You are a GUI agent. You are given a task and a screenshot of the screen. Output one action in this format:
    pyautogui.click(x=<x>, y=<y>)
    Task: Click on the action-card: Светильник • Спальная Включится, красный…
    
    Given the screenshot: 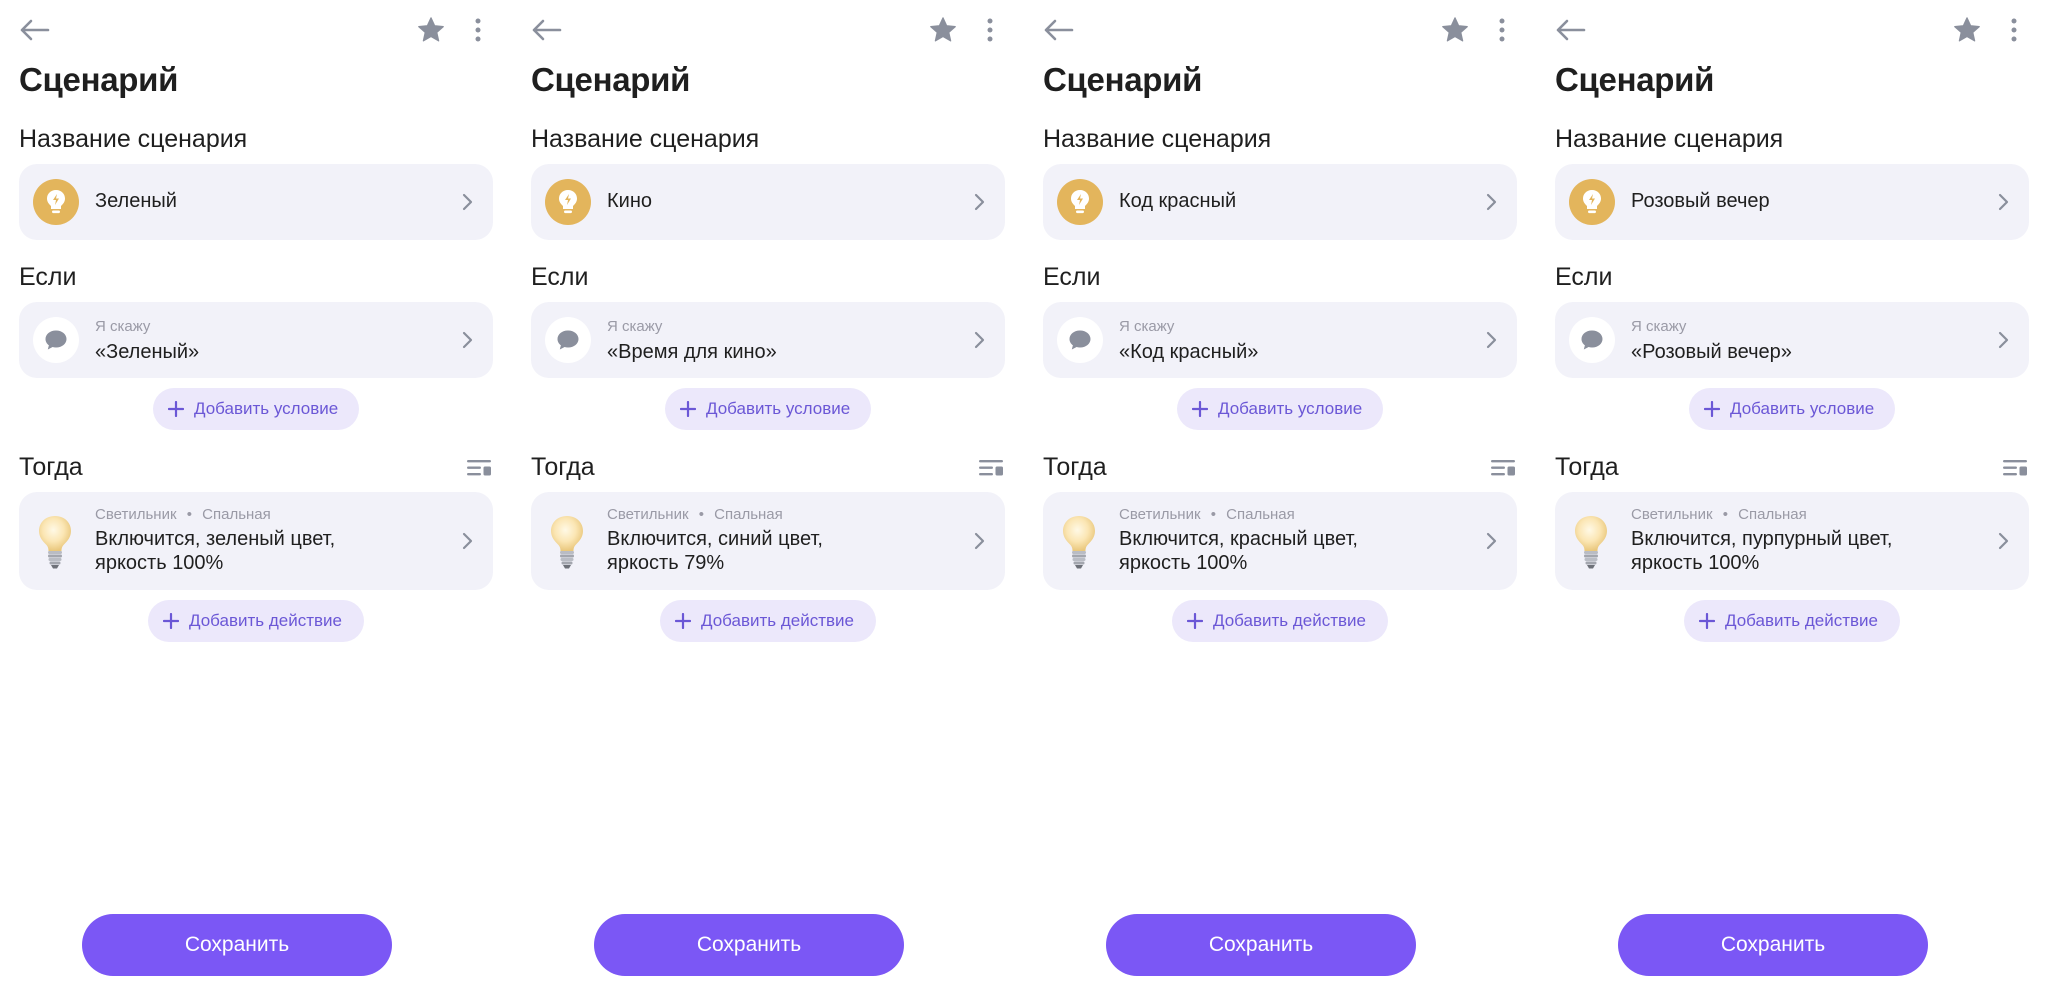 What is the action you would take?
    pyautogui.click(x=1280, y=541)
    